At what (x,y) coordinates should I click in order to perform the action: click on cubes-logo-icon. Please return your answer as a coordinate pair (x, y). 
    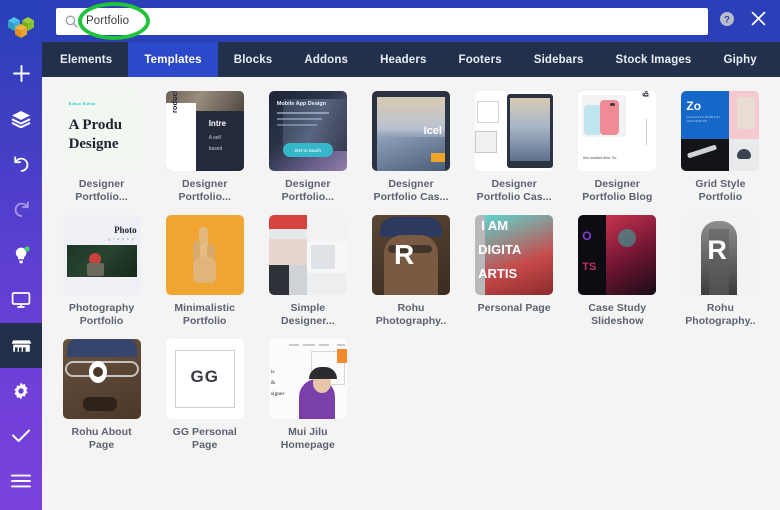
    Looking at the image, I should click on (21, 25).